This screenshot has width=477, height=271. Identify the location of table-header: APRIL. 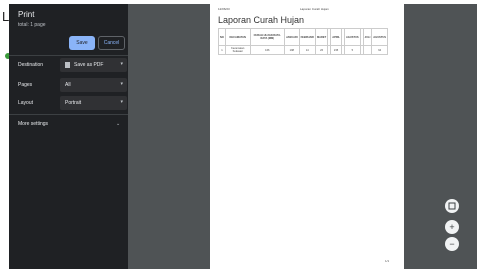
(336, 37).